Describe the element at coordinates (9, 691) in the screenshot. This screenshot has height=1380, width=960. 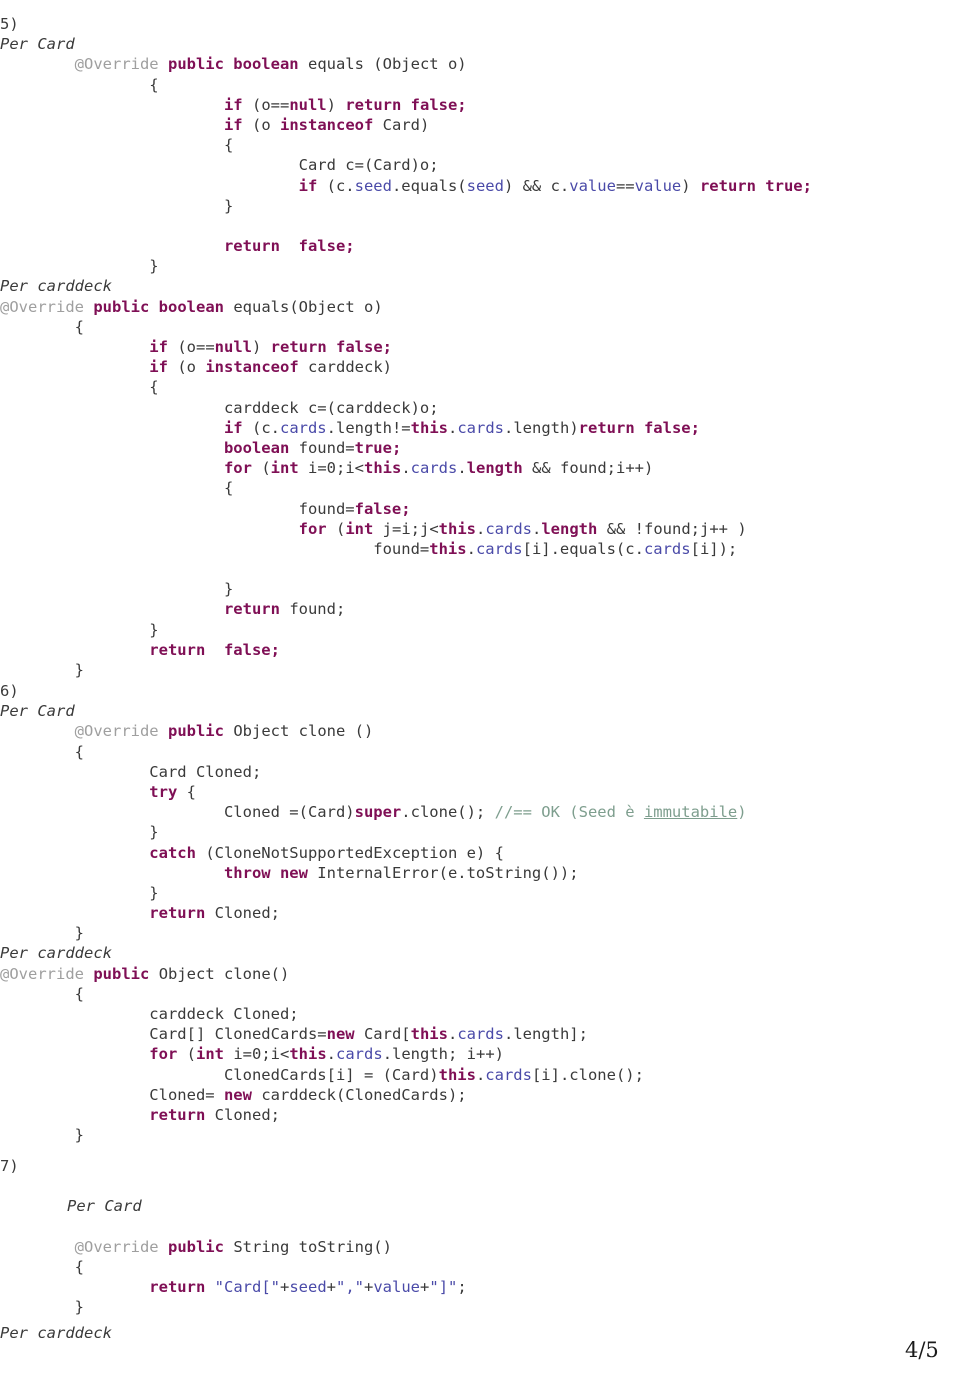
I see `exercise-marker-6: 6)` at that location.